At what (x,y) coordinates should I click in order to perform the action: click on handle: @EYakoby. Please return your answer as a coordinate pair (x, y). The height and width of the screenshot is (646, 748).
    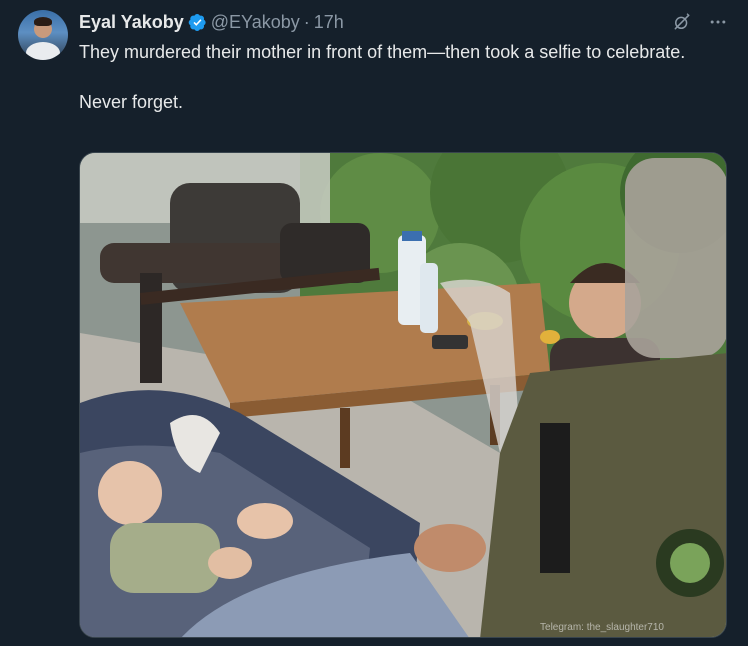
    Looking at the image, I should click on (255, 22).